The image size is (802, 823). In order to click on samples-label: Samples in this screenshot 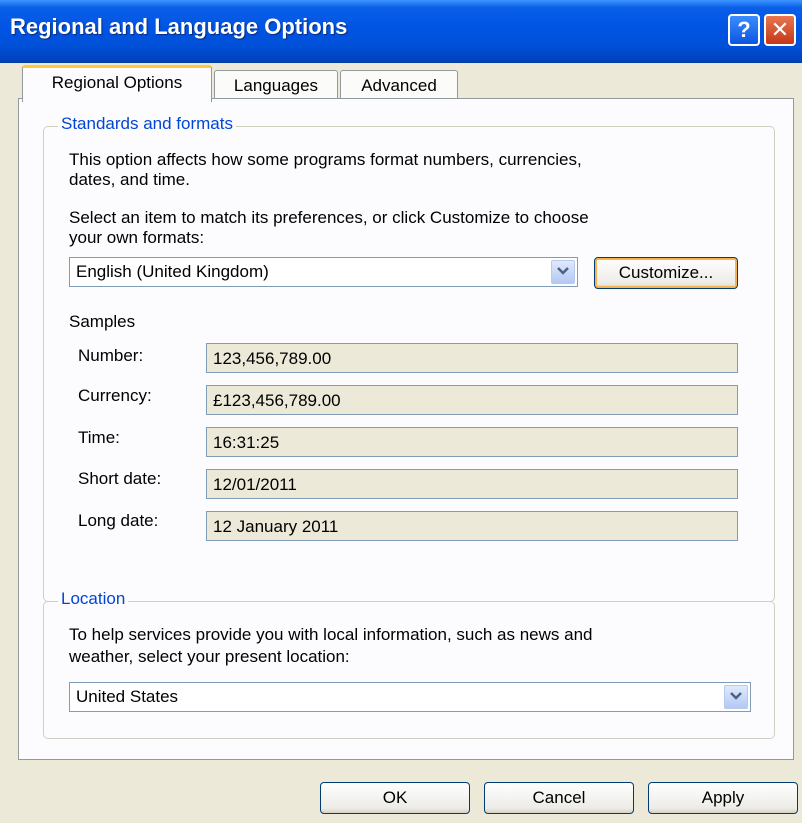, I will do `click(102, 321)`.